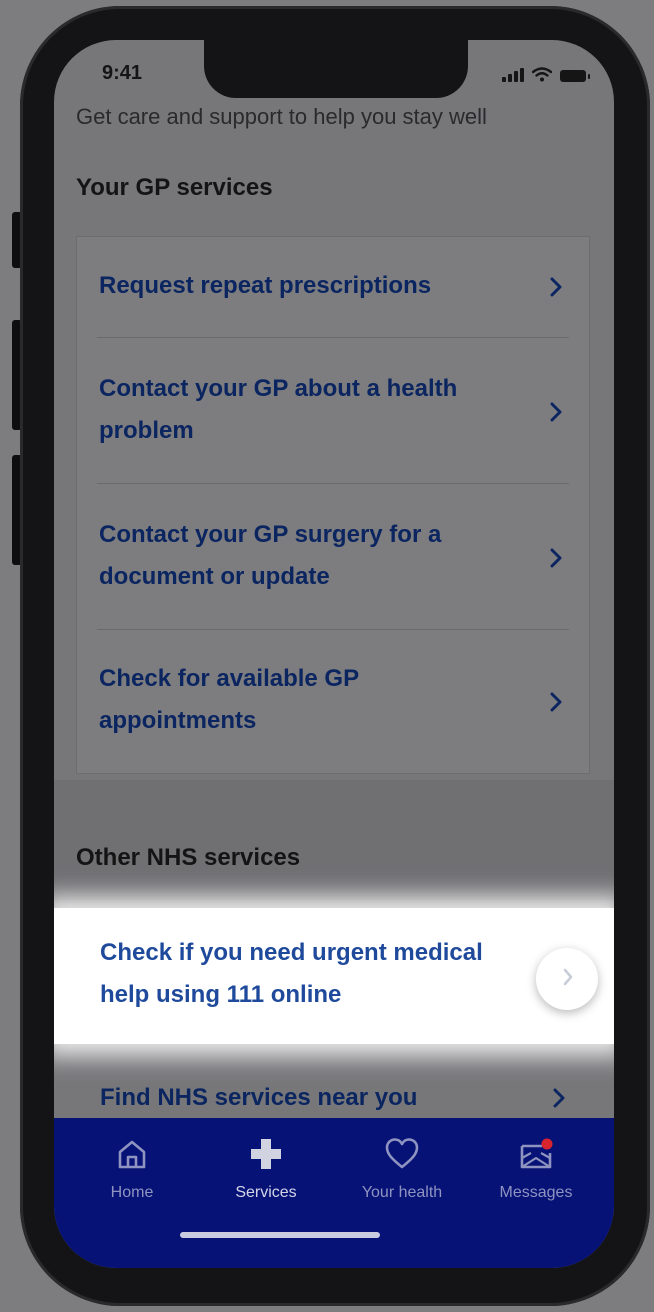 The width and height of the screenshot is (654, 1312). Describe the element at coordinates (229, 699) in the screenshot. I see `gp-item-label: Check for available GP appointments` at that location.